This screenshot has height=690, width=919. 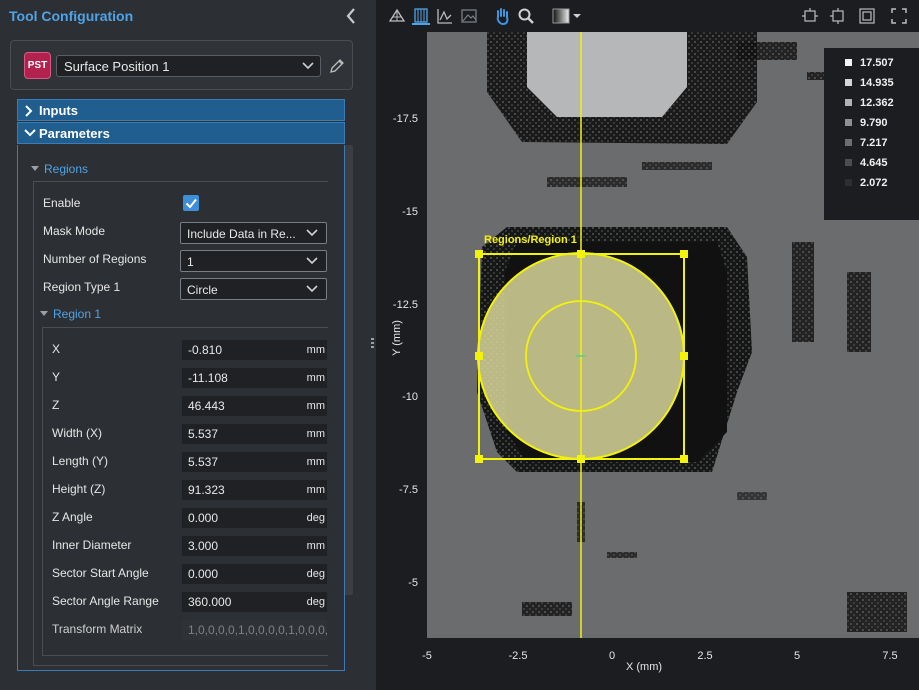 What do you see at coordinates (445, 16) in the screenshot?
I see `profile-view-button` at bounding box center [445, 16].